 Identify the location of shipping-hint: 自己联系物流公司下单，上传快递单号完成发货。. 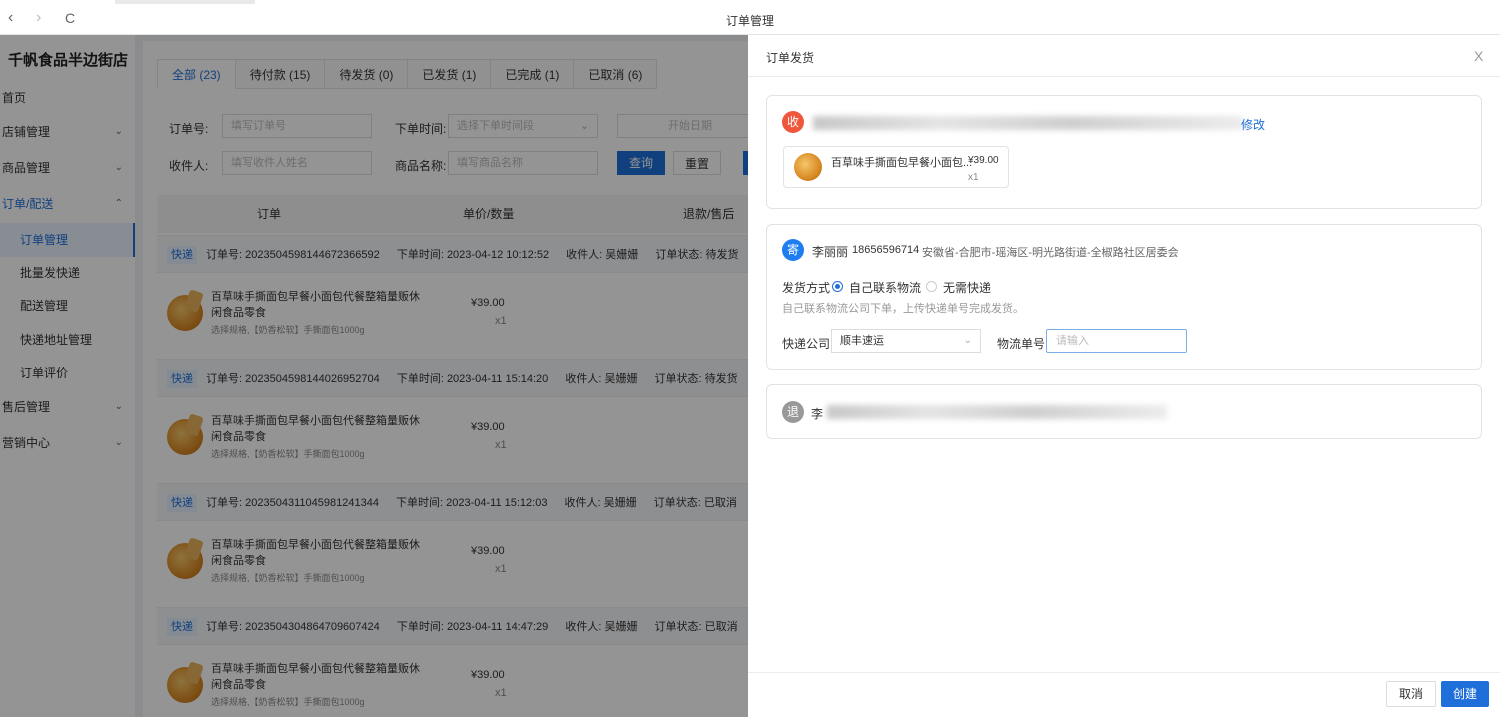
(903, 309).